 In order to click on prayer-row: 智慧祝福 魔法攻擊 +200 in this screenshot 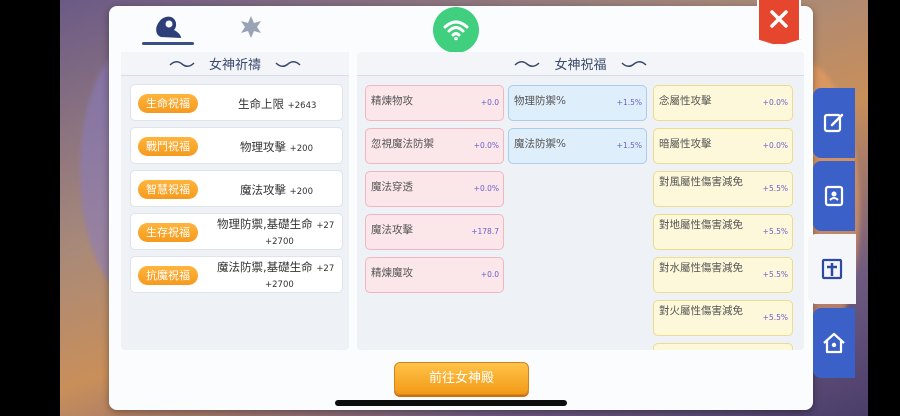, I will do `click(236, 188)`.